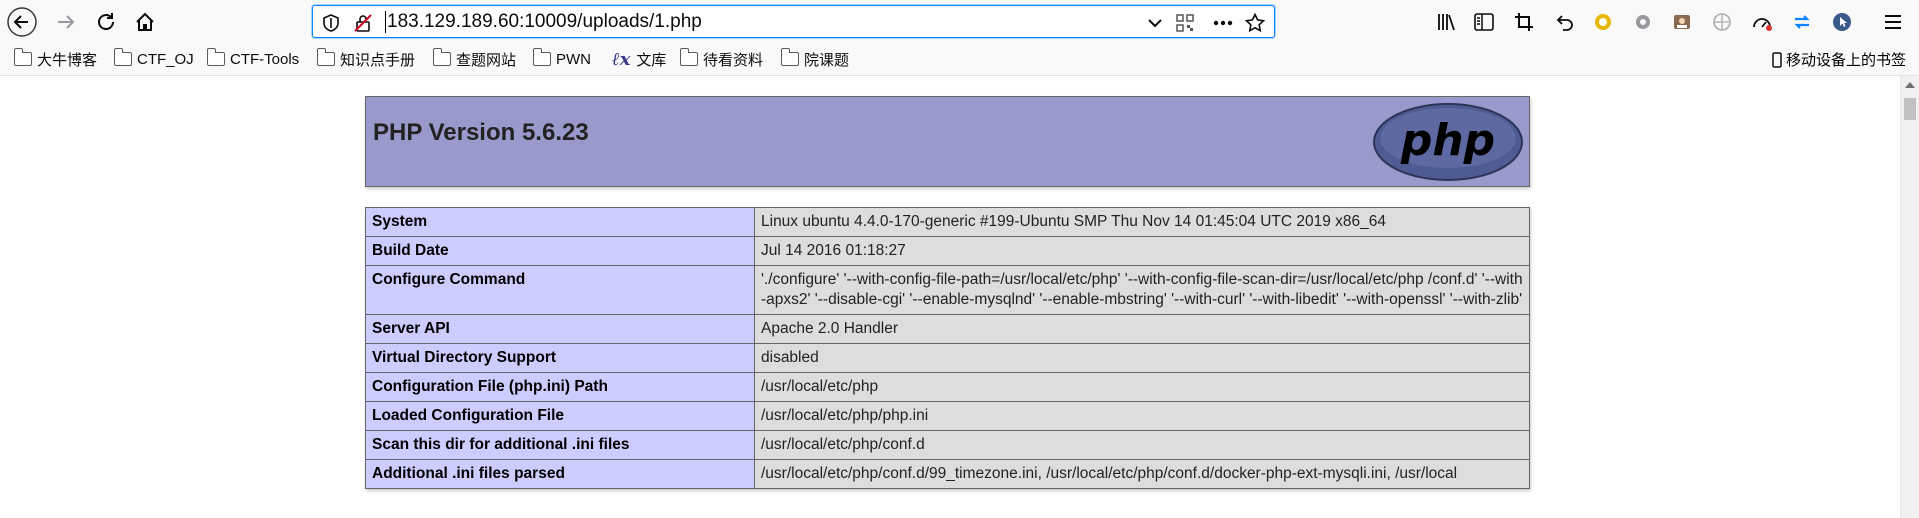  What do you see at coordinates (1910, 109) in the screenshot?
I see `scrollbar-thumb` at bounding box center [1910, 109].